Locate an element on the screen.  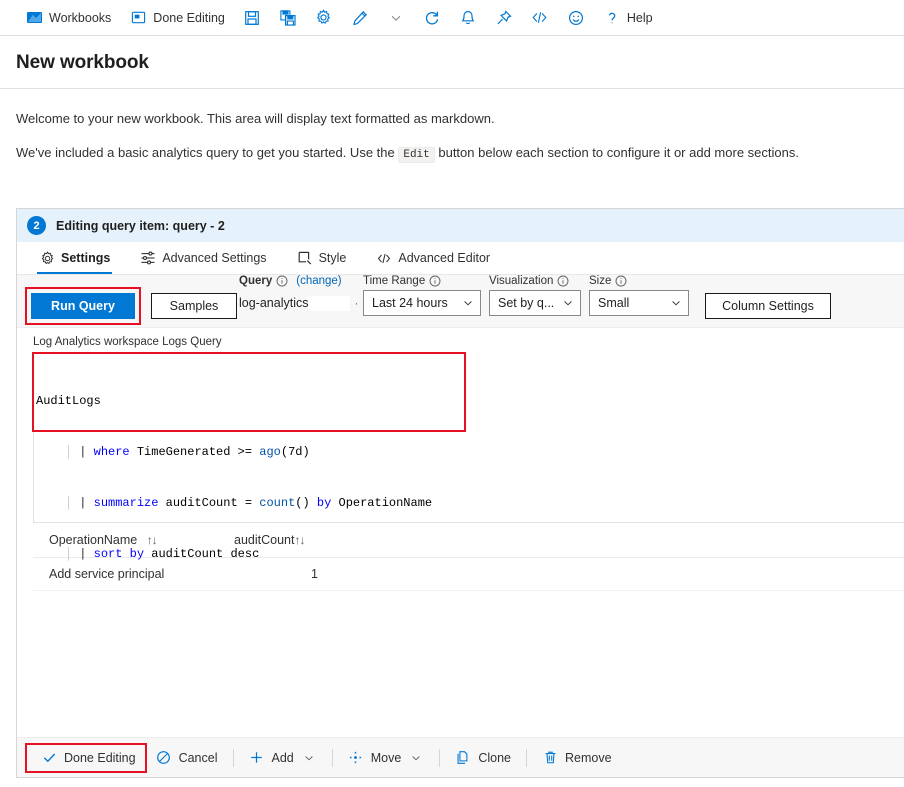
visualization-label-row: Visualization is located at coordinates (535, 281).